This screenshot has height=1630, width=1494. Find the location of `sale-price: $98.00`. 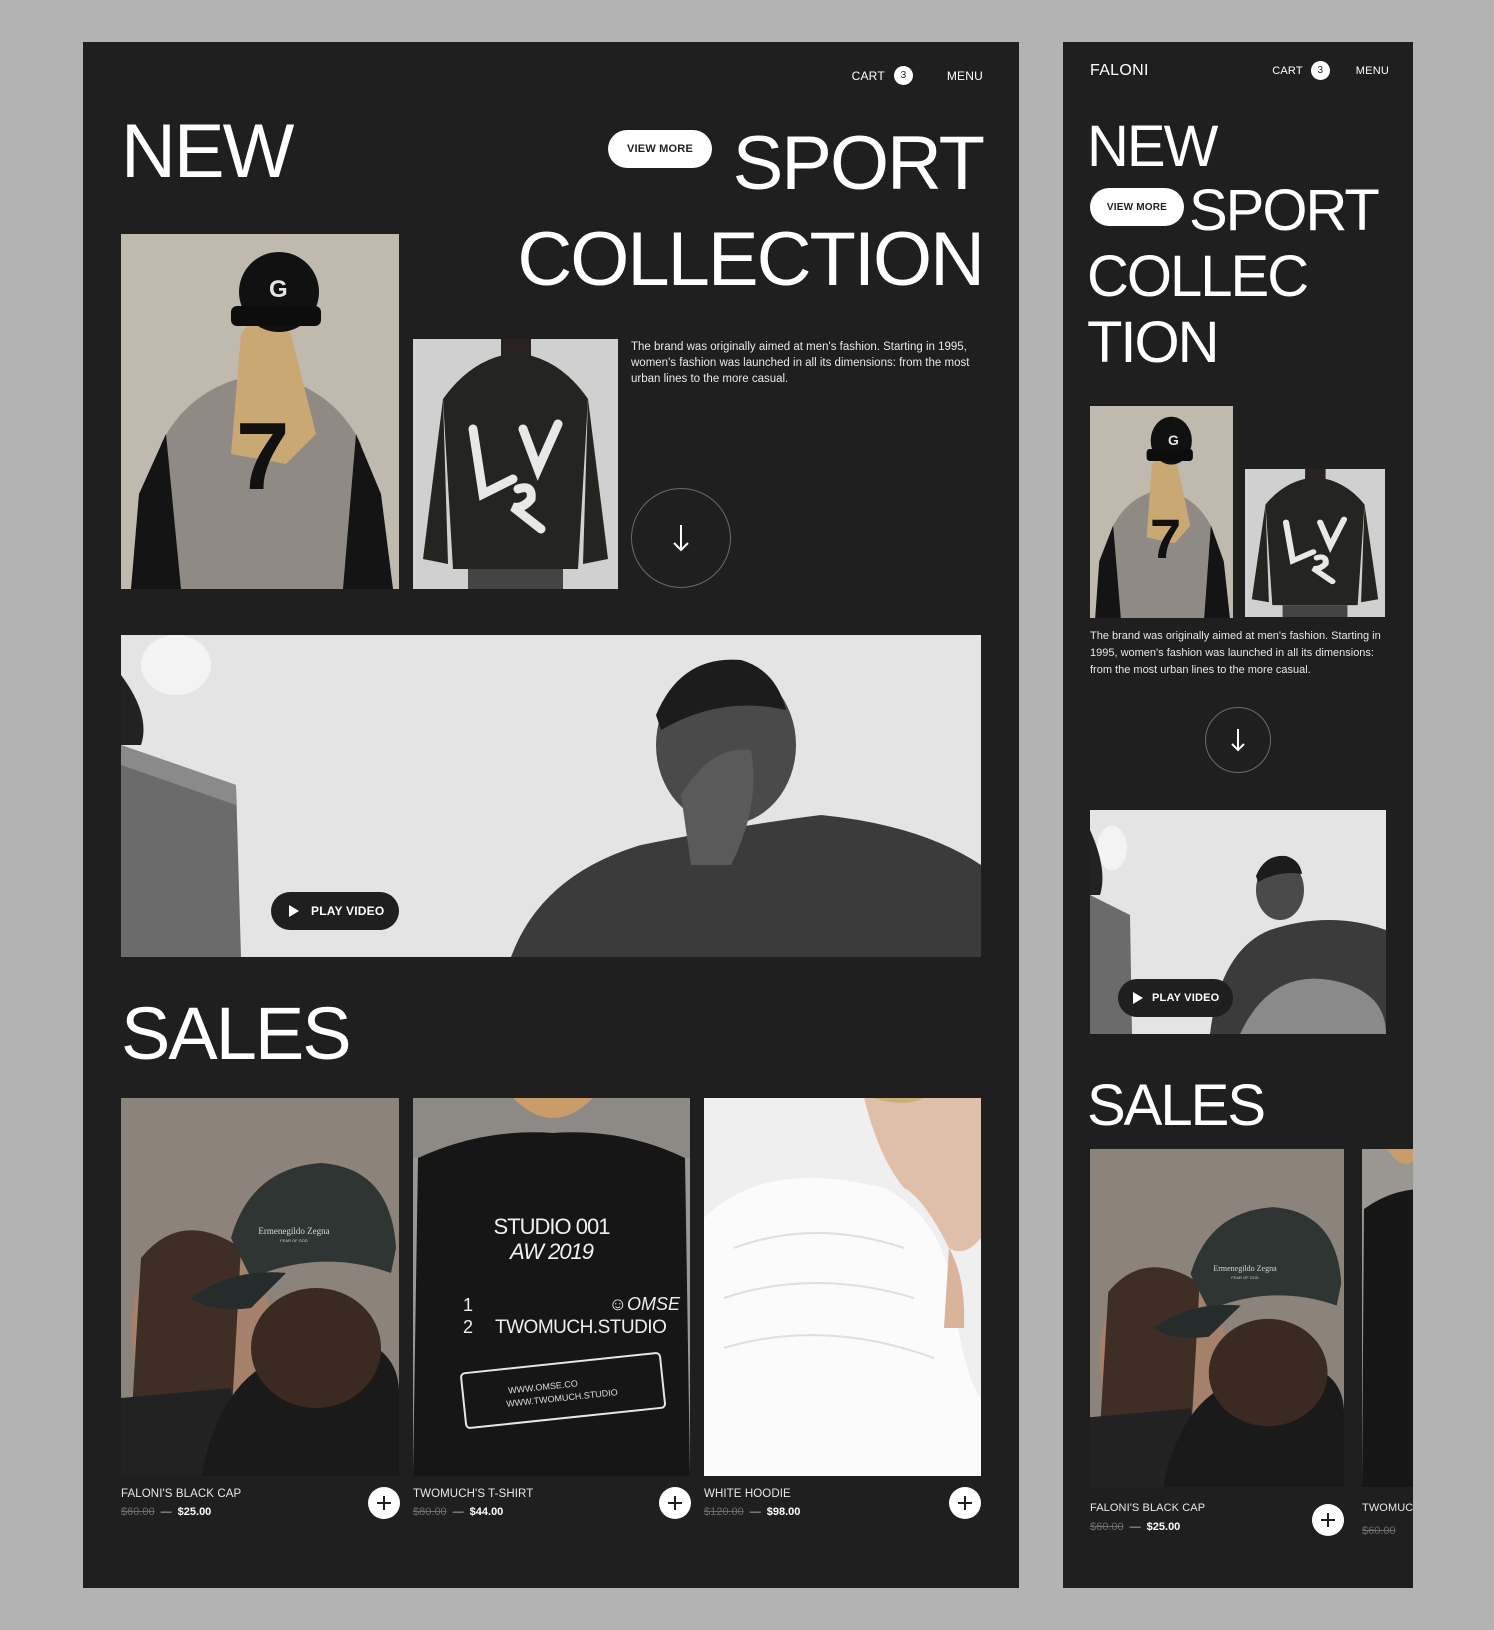

sale-price: $98.00 is located at coordinates (783, 1512).